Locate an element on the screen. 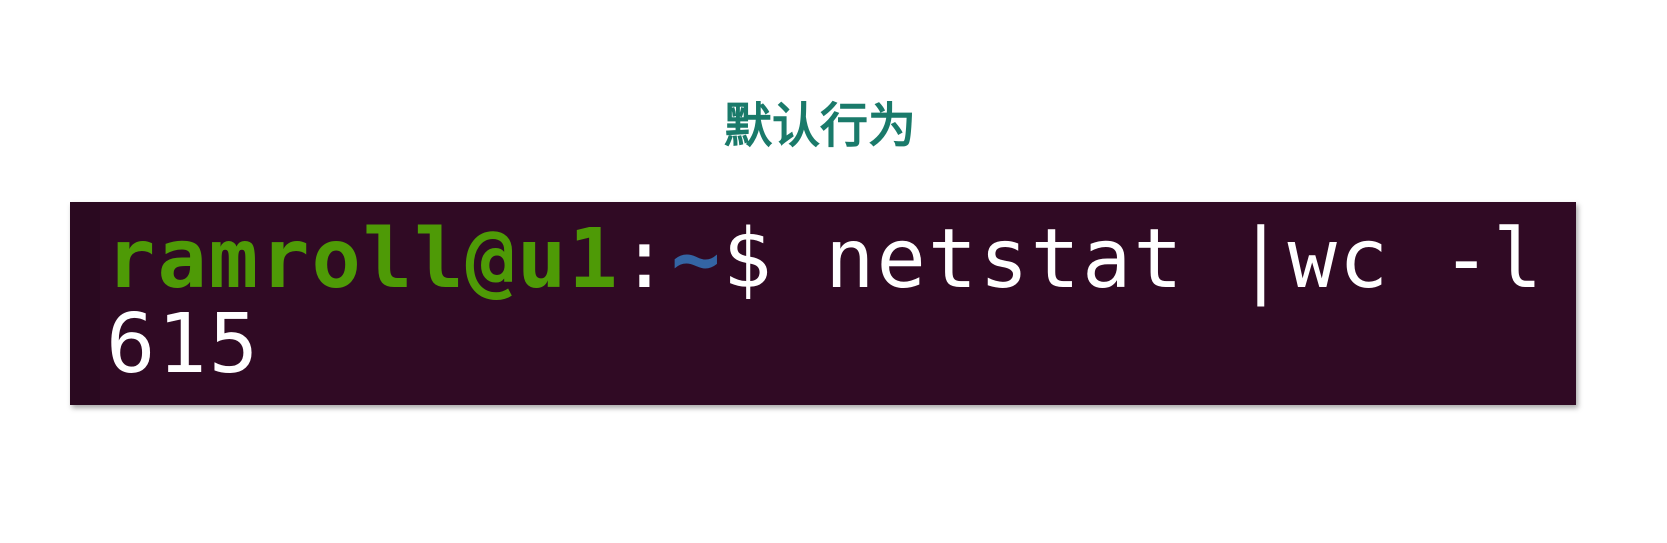 Image resolution: width=1667 pixels, height=543 pixels. prompt-user-host: ramroll@u1 is located at coordinates (363, 259).